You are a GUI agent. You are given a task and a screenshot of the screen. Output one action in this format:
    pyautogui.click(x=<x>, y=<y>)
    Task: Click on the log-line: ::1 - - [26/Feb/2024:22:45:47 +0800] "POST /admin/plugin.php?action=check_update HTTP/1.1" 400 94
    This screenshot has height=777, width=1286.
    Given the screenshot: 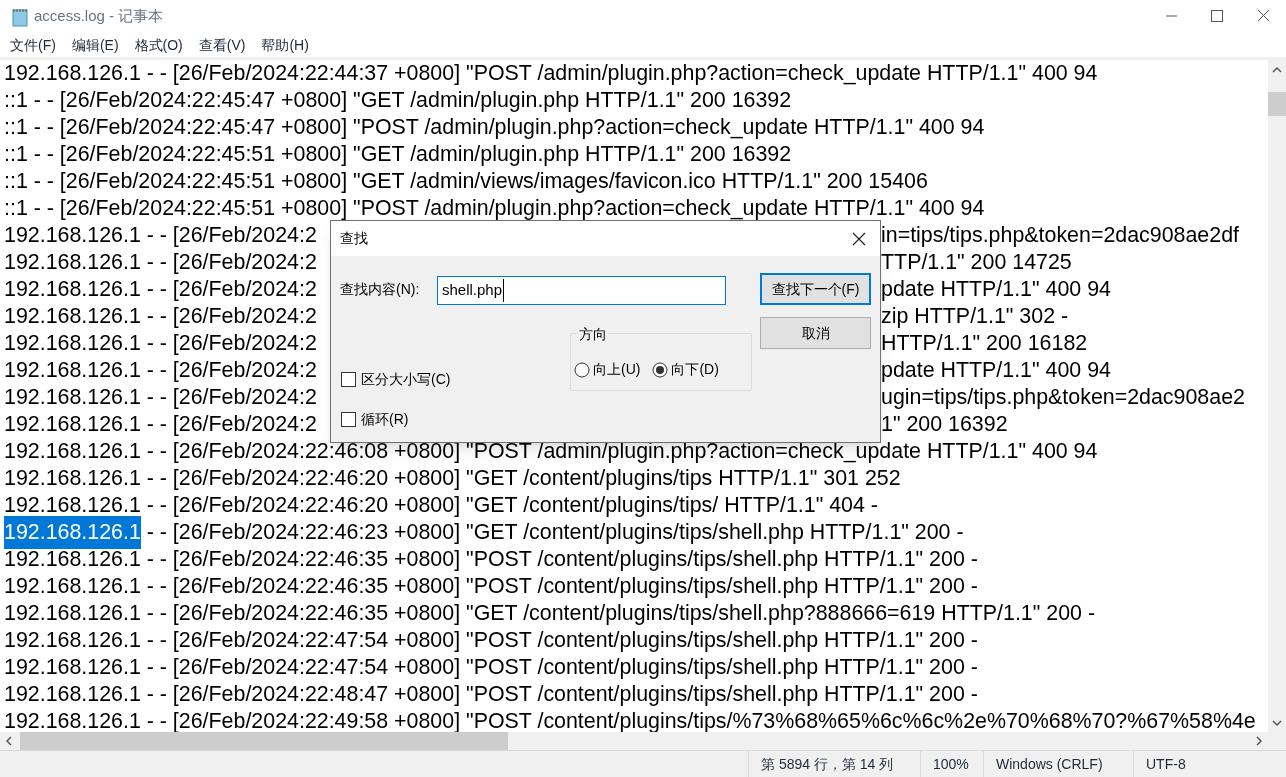 What is the action you would take?
    pyautogui.click(x=494, y=128)
    